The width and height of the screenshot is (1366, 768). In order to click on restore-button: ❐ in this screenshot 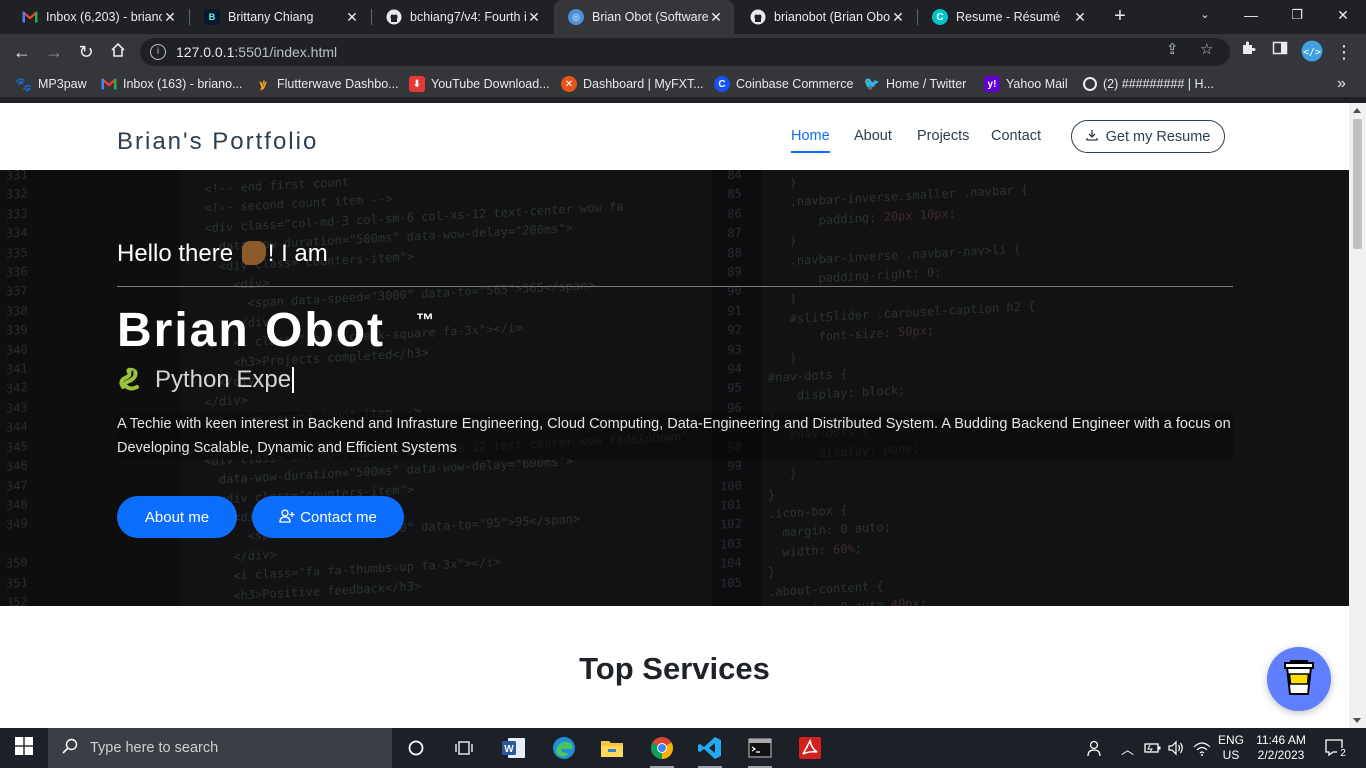, I will do `click(1297, 16)`.